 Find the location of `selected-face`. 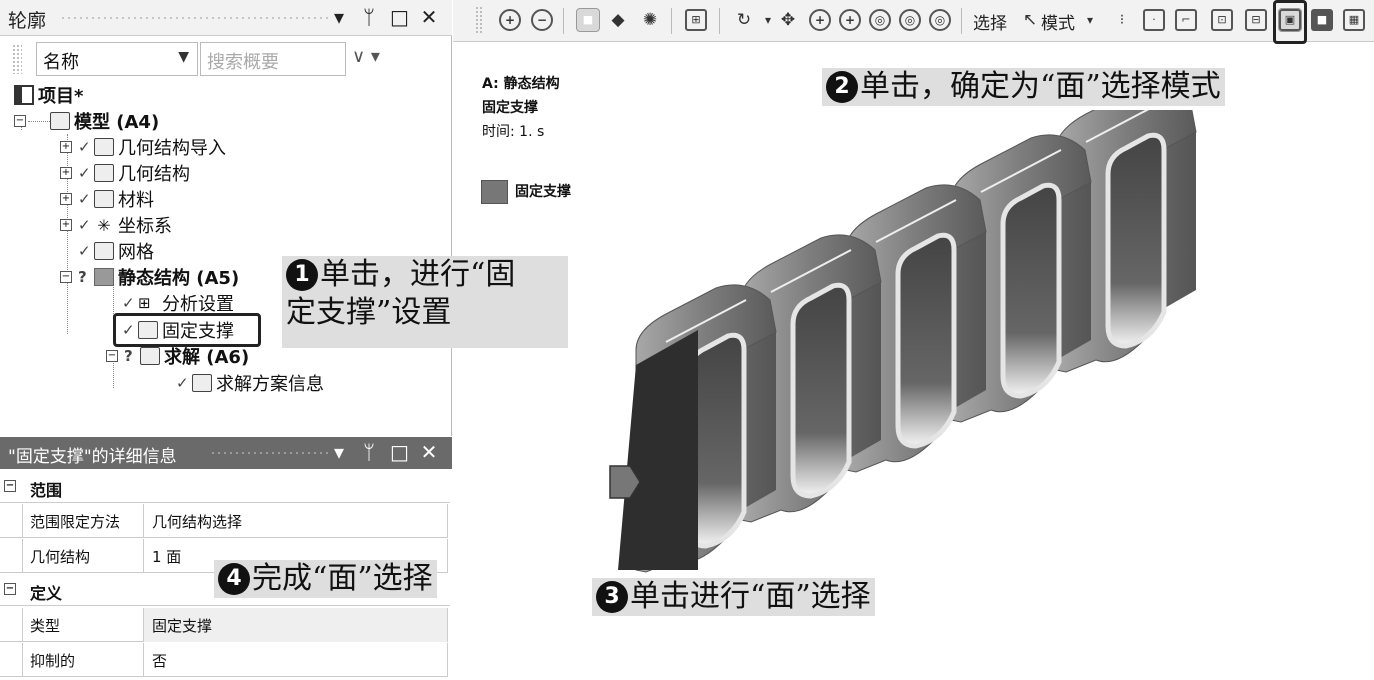

selected-face is located at coordinates (658, 450).